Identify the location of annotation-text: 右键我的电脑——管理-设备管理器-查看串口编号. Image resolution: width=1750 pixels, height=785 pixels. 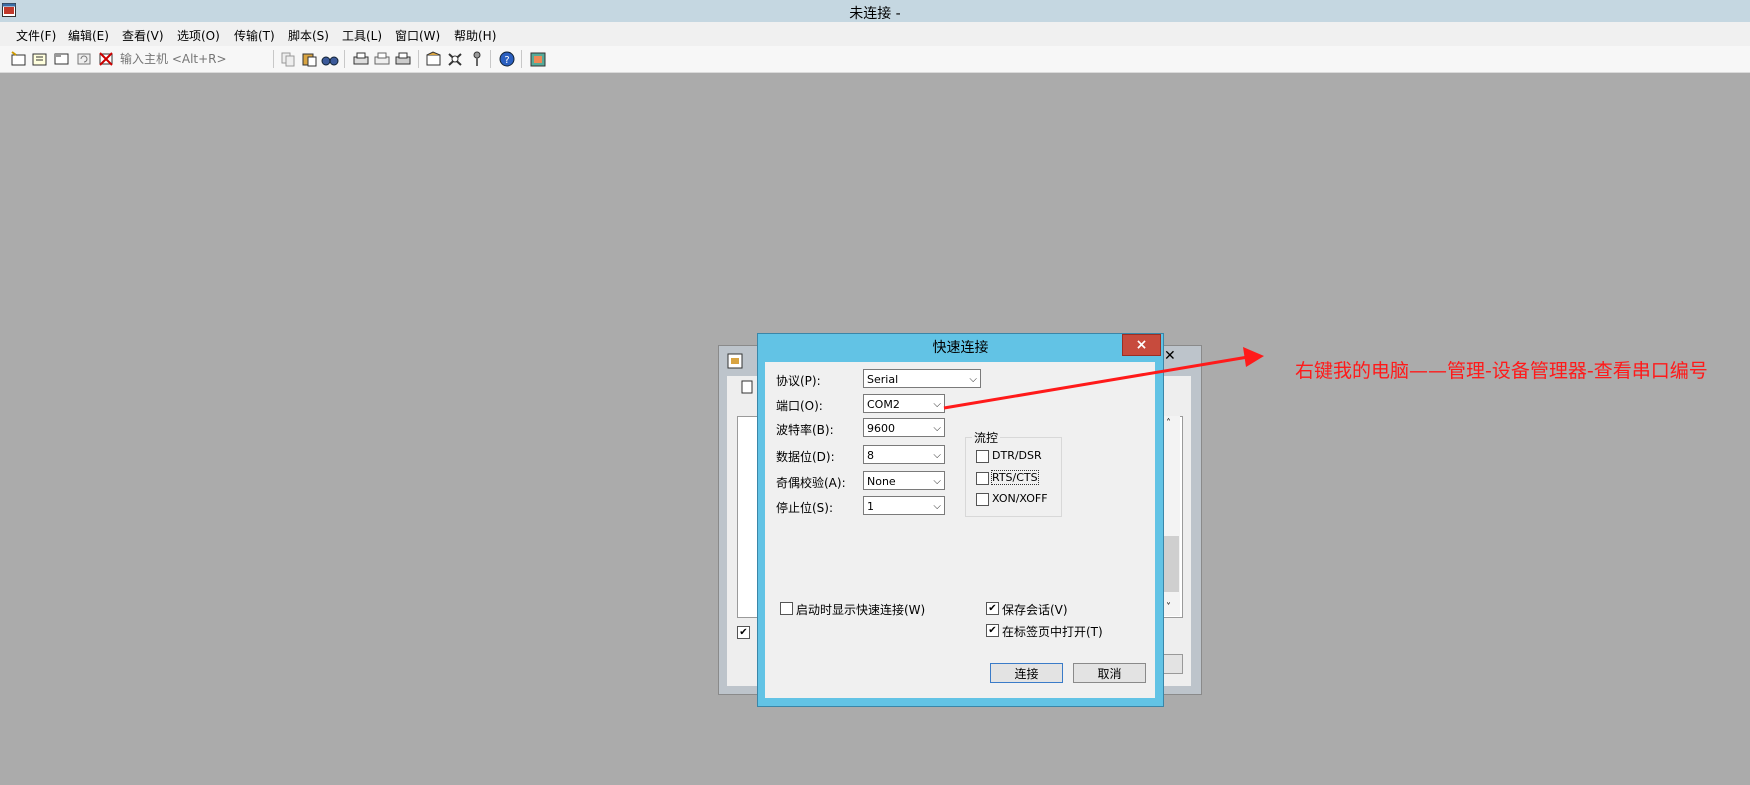
(1501, 371).